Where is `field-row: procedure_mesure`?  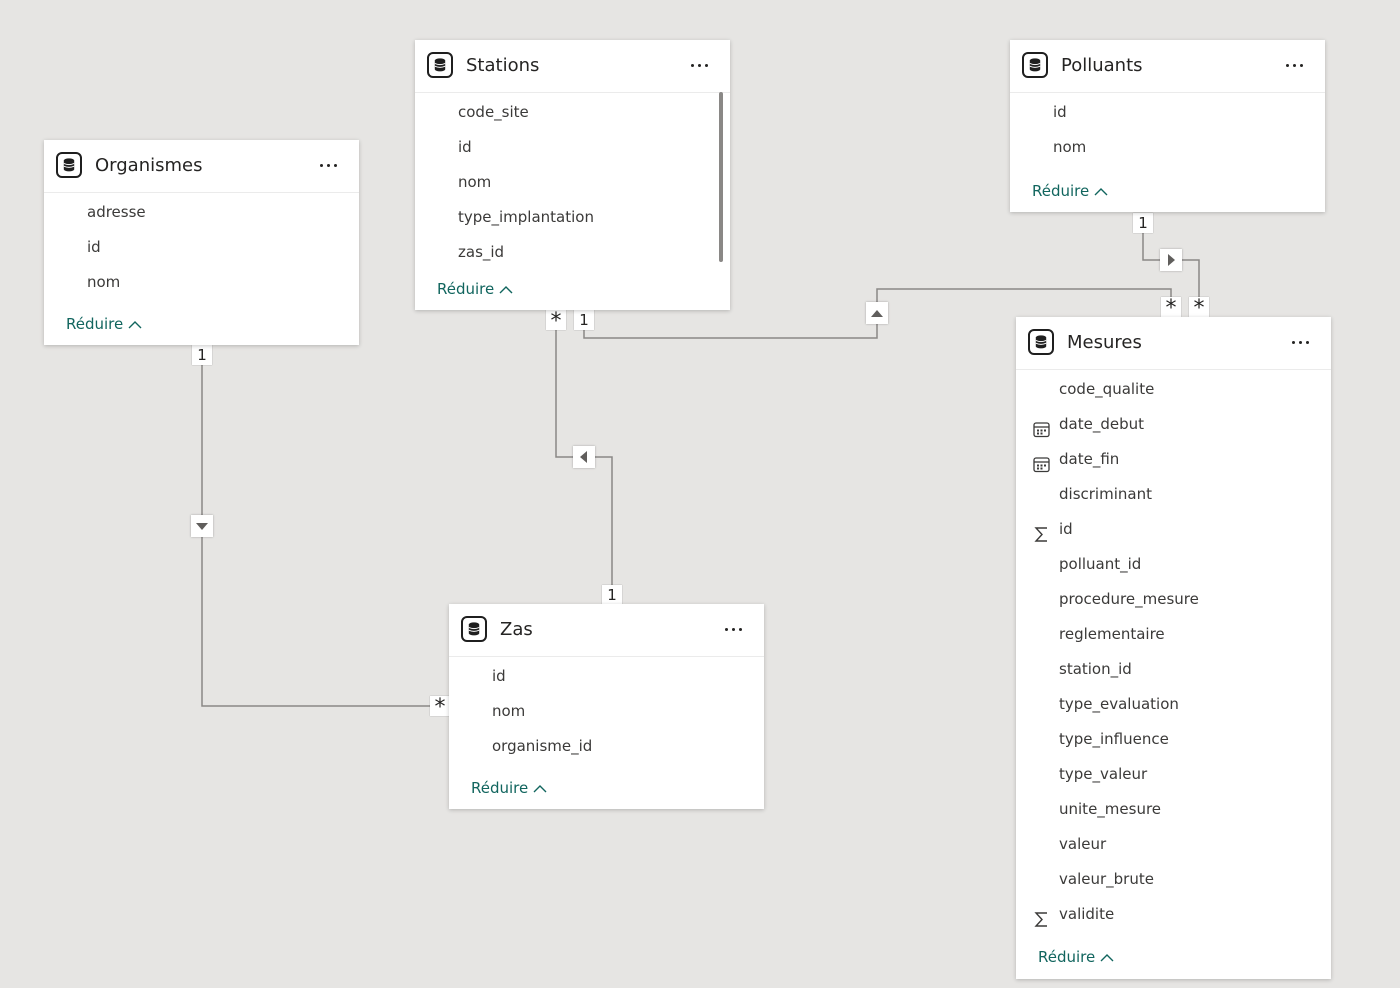 field-row: procedure_mesure is located at coordinates (1173, 599).